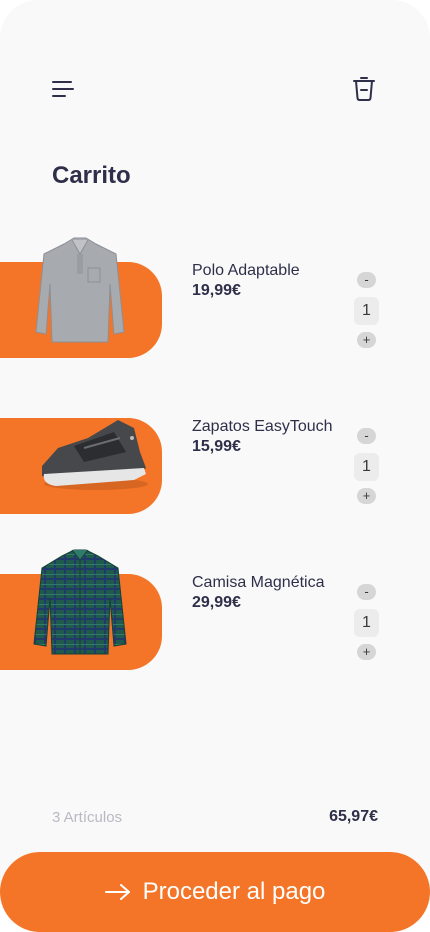 Image resolution: width=430 pixels, height=932 pixels. What do you see at coordinates (80, 297) in the screenshot?
I see `polo-shirt-image` at bounding box center [80, 297].